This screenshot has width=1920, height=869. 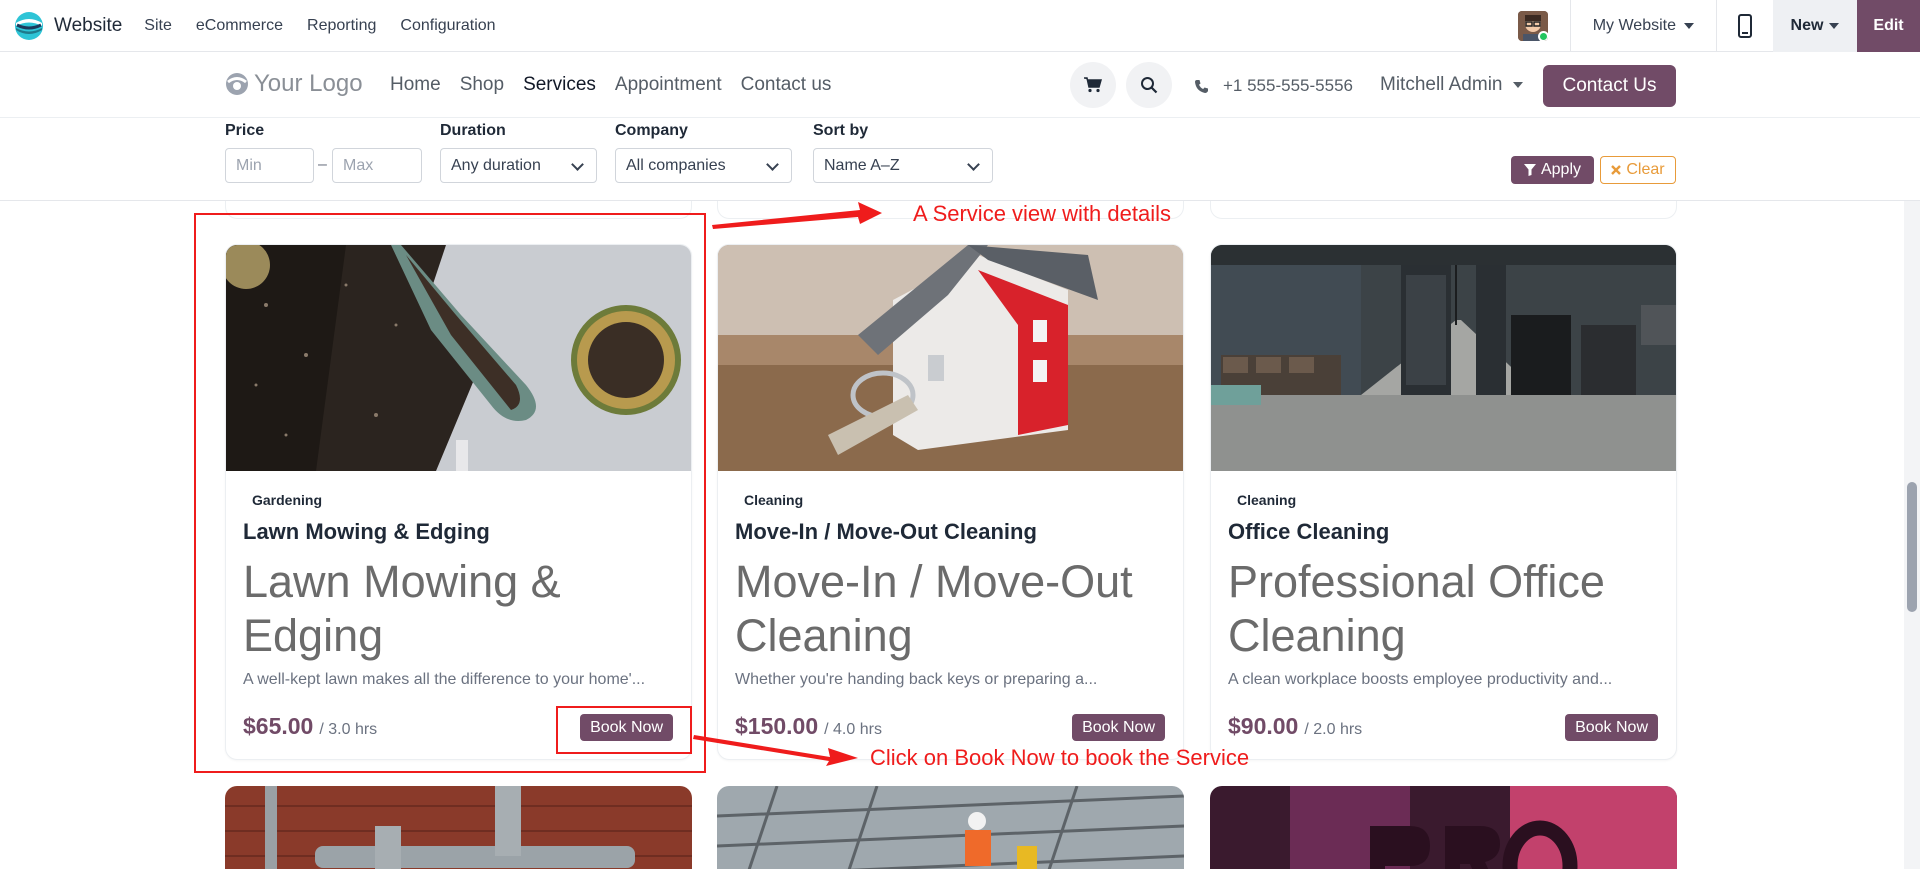 I want to click on nav-shop: Shop, so click(x=482, y=85).